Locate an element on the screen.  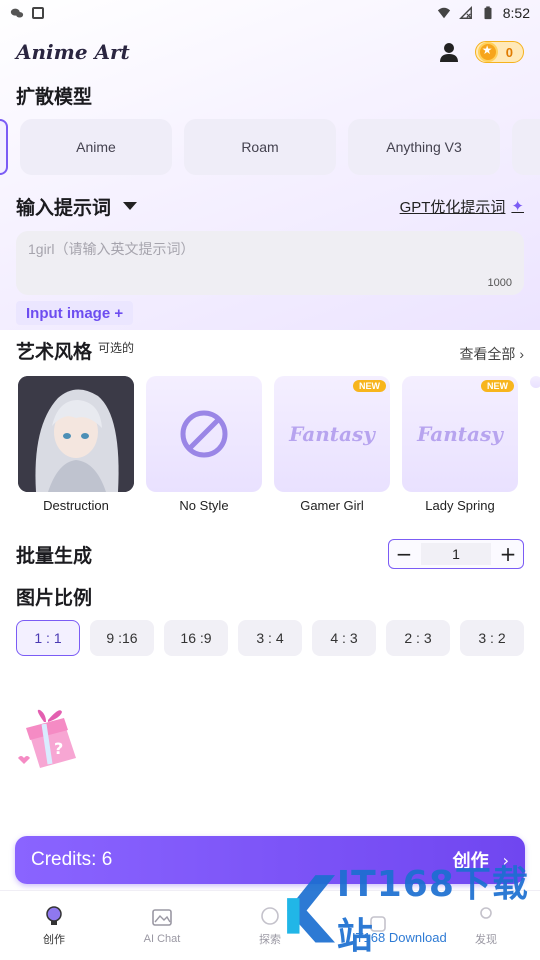
nav-ai-chat: AI Chat is located at coordinates (162, 926).